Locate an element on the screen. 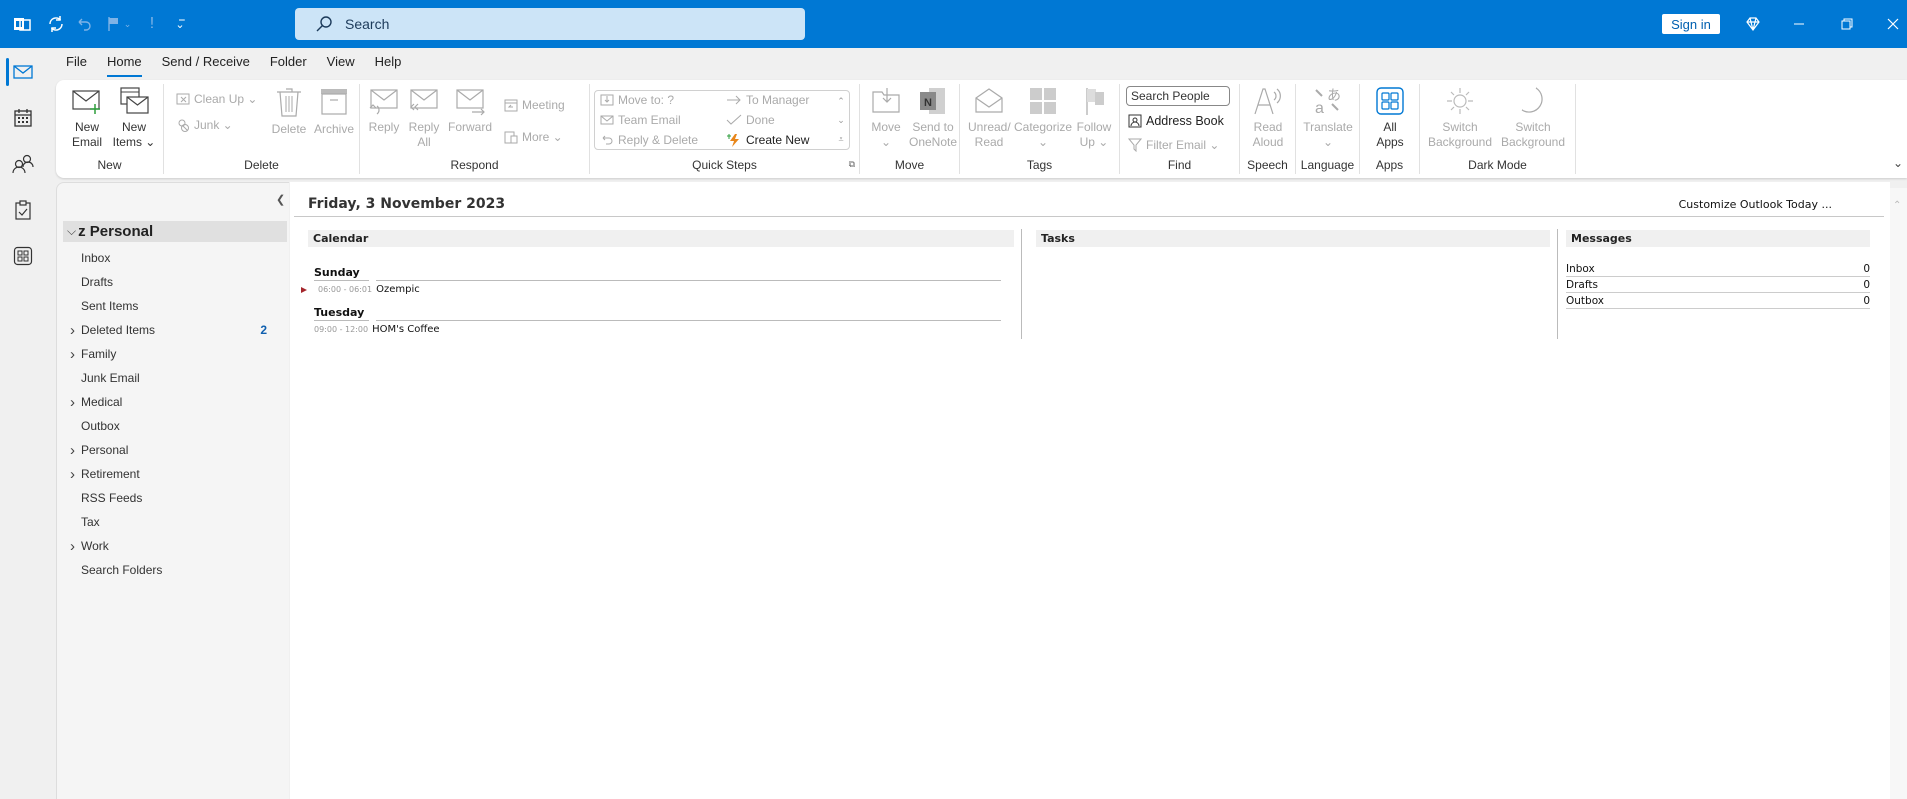 The image size is (1907, 799). switch-background-dark-button: Switch Background is located at coordinates (1533, 118).